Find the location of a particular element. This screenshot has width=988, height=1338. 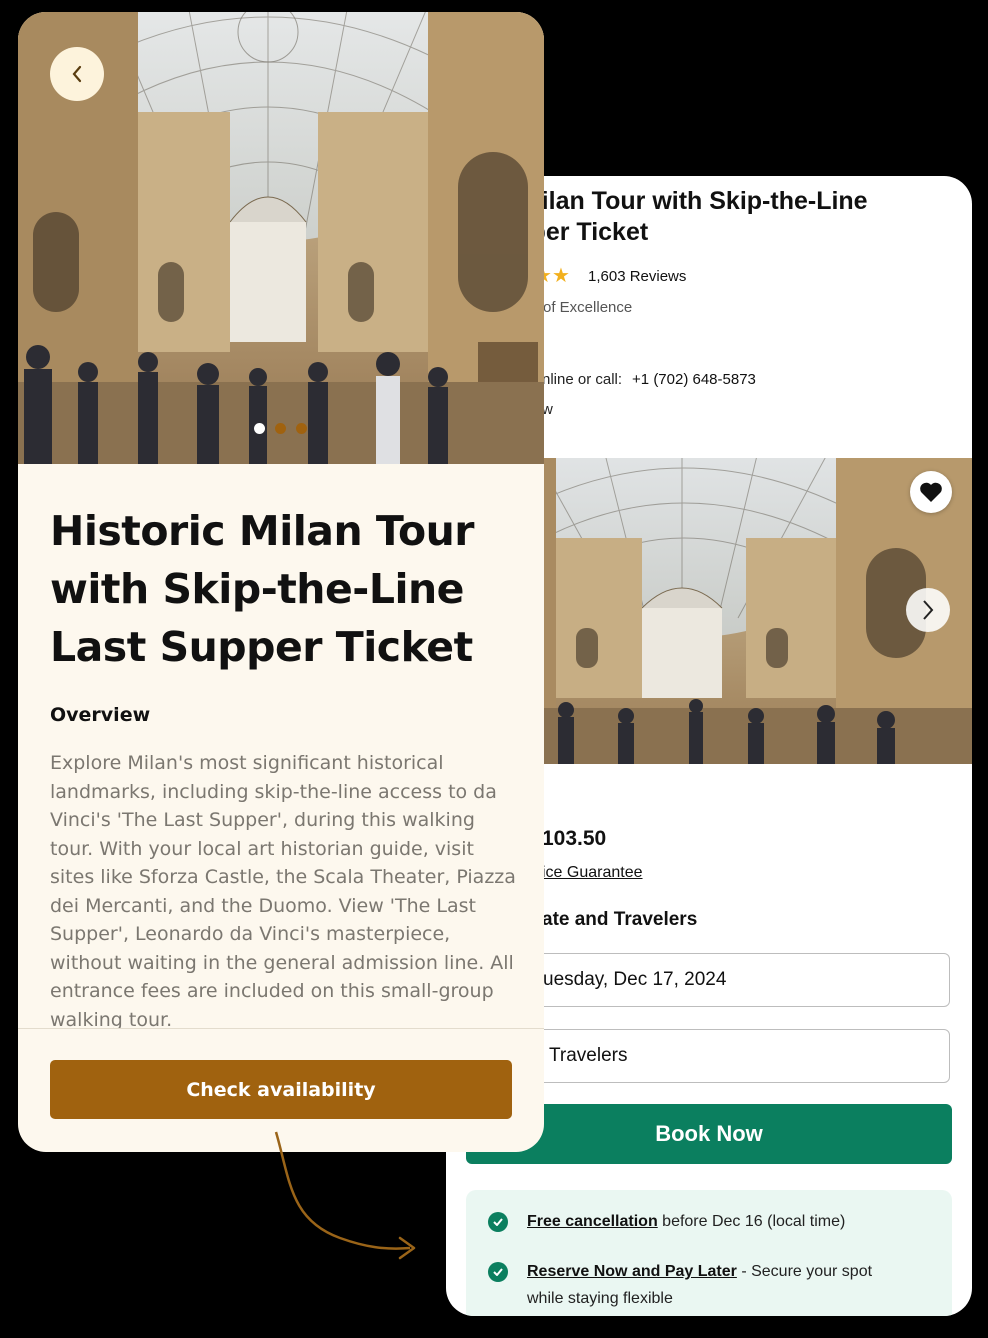

overview-heading: Overview is located at coordinates (100, 715).